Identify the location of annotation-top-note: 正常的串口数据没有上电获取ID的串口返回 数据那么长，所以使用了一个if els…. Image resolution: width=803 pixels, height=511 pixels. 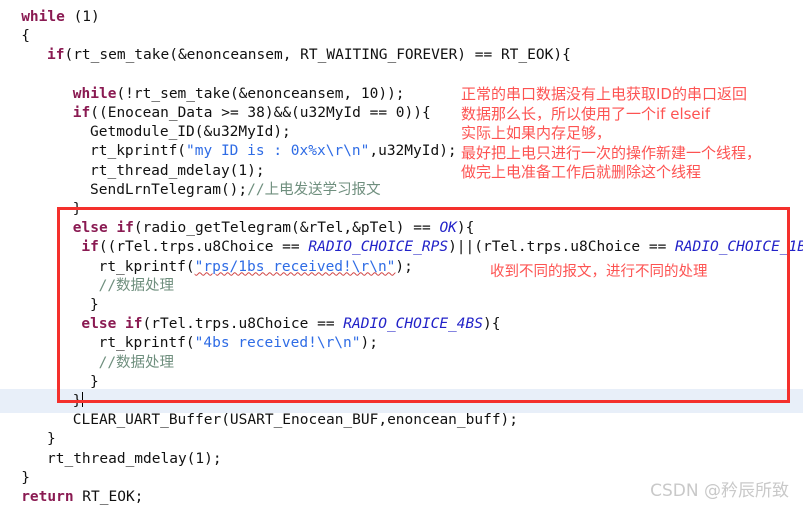
(611, 133).